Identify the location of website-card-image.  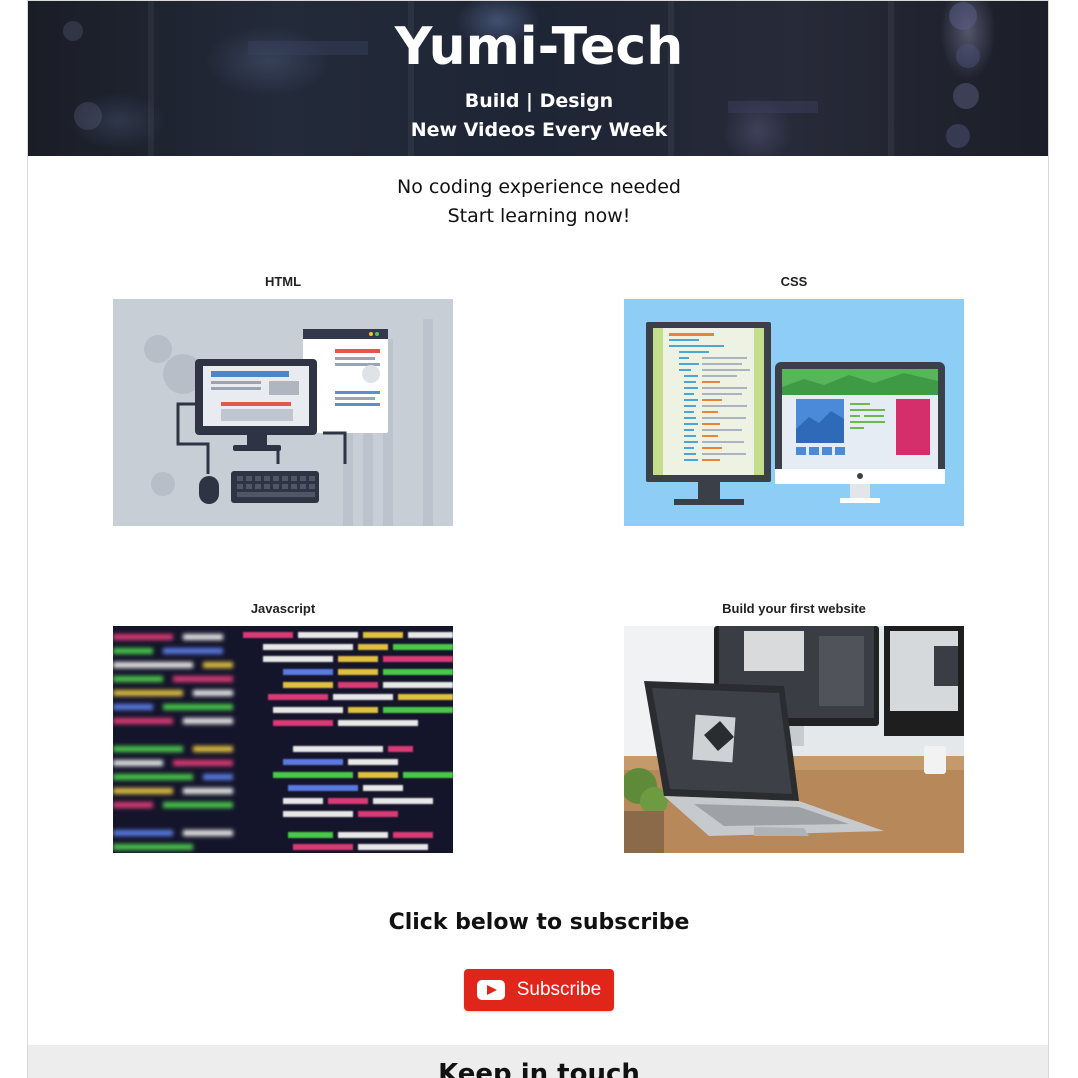
(794, 739).